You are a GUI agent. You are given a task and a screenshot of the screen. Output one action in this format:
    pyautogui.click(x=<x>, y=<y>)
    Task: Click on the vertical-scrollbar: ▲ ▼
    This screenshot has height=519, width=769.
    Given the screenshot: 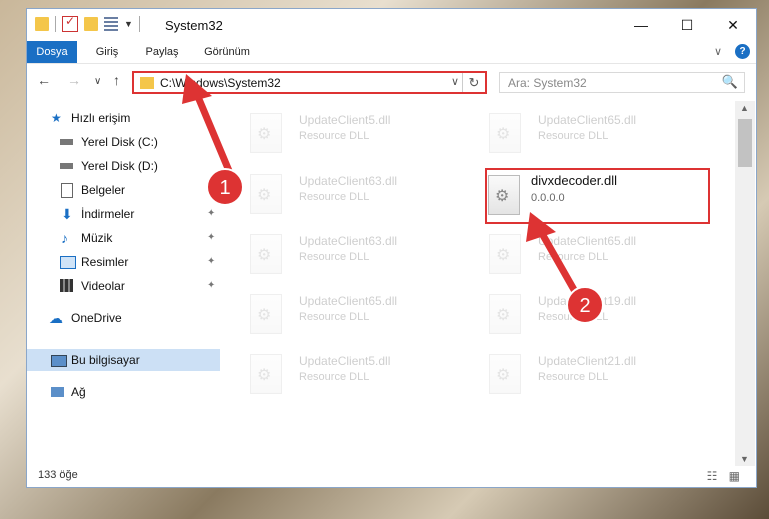 What is the action you would take?
    pyautogui.click(x=745, y=283)
    